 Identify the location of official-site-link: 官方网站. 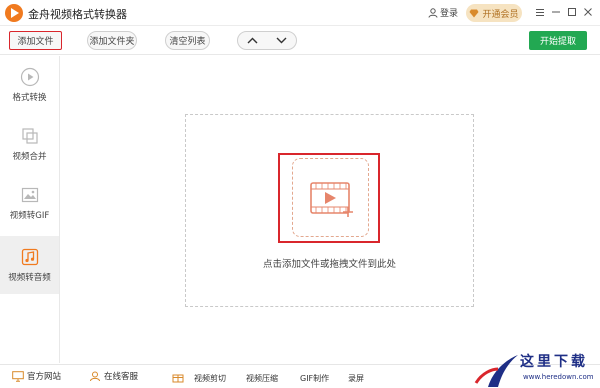
(36, 376).